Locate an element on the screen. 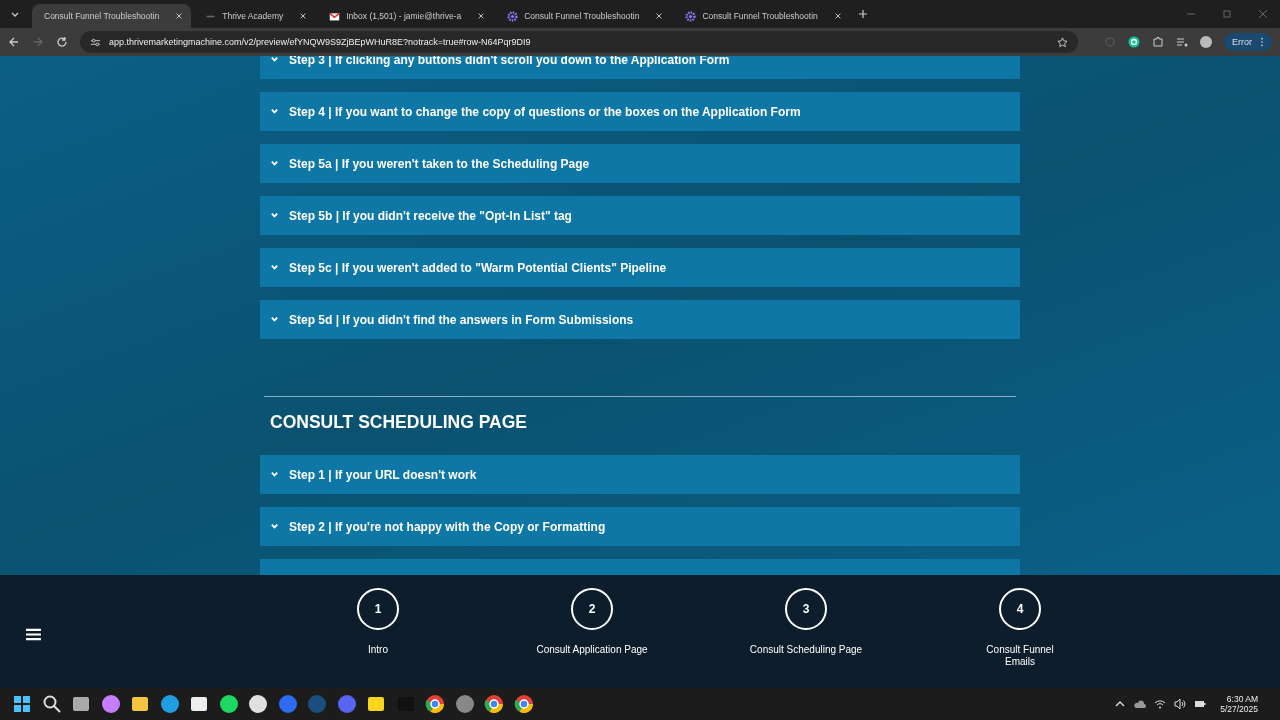  cloud-icon is located at coordinates (1140, 704).